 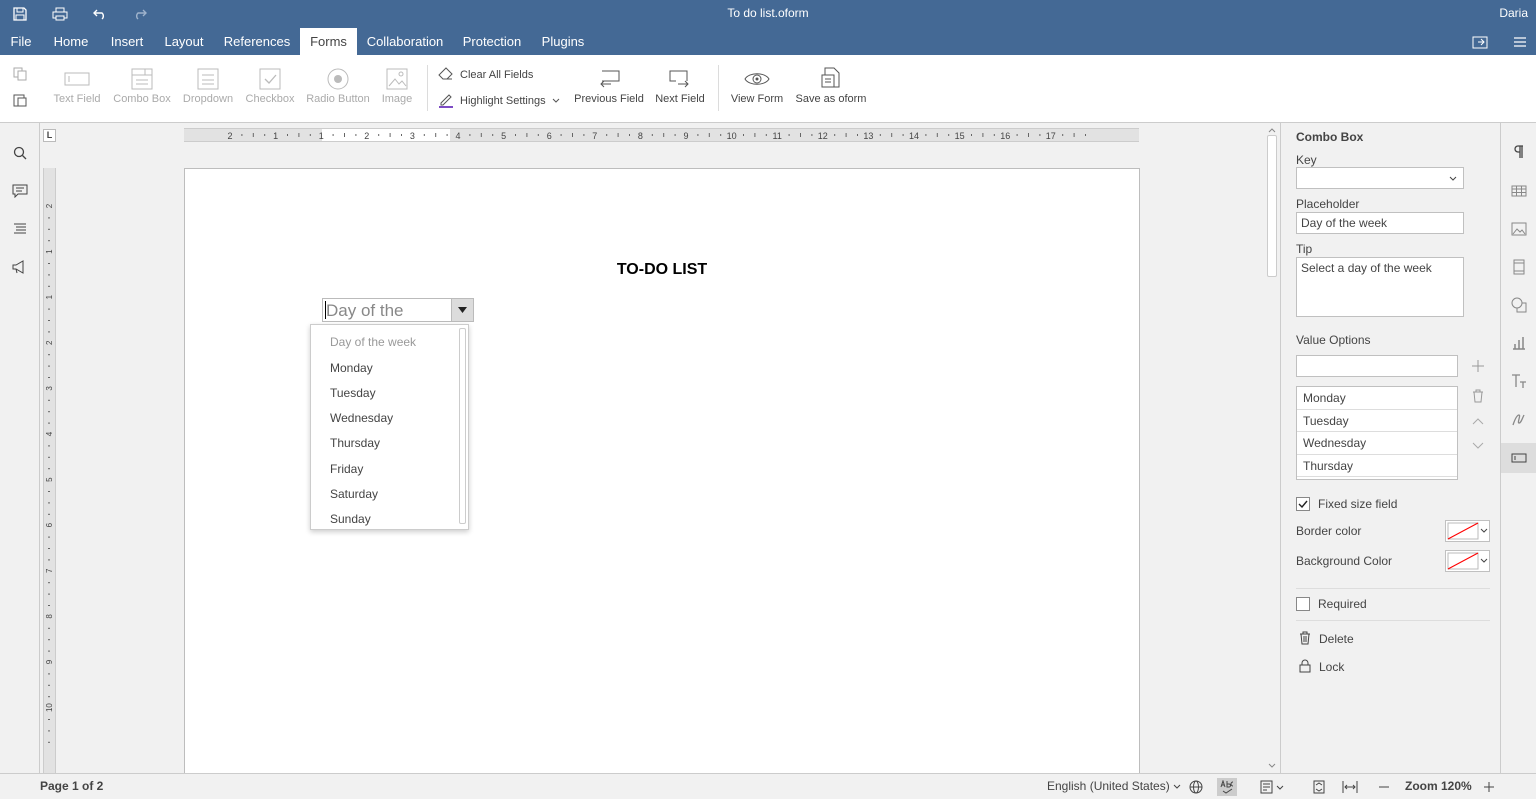 I want to click on fit-page-icon, so click(x=1319, y=787).